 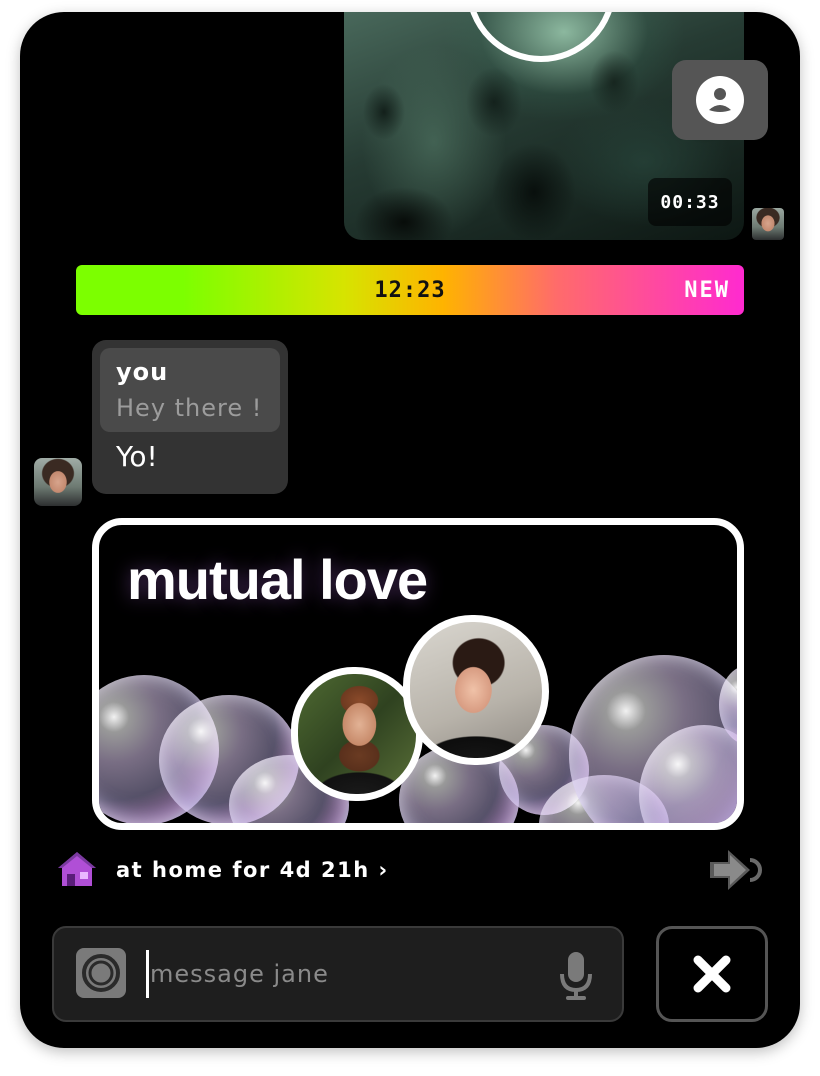 What do you see at coordinates (736, 870) in the screenshot?
I see `share-forward-icon` at bounding box center [736, 870].